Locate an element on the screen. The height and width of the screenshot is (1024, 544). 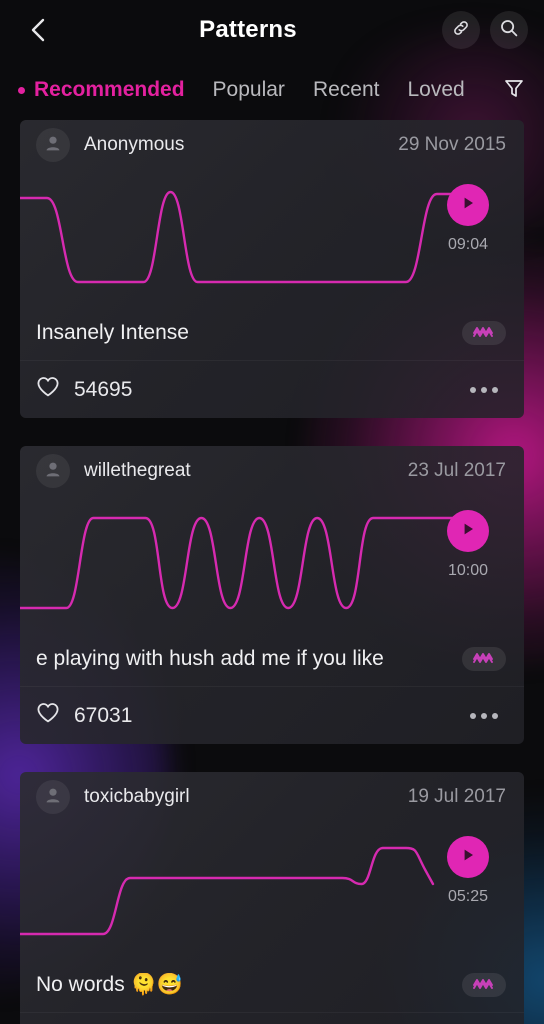
card-title: No words 🫠😅 is located at coordinates (109, 984).